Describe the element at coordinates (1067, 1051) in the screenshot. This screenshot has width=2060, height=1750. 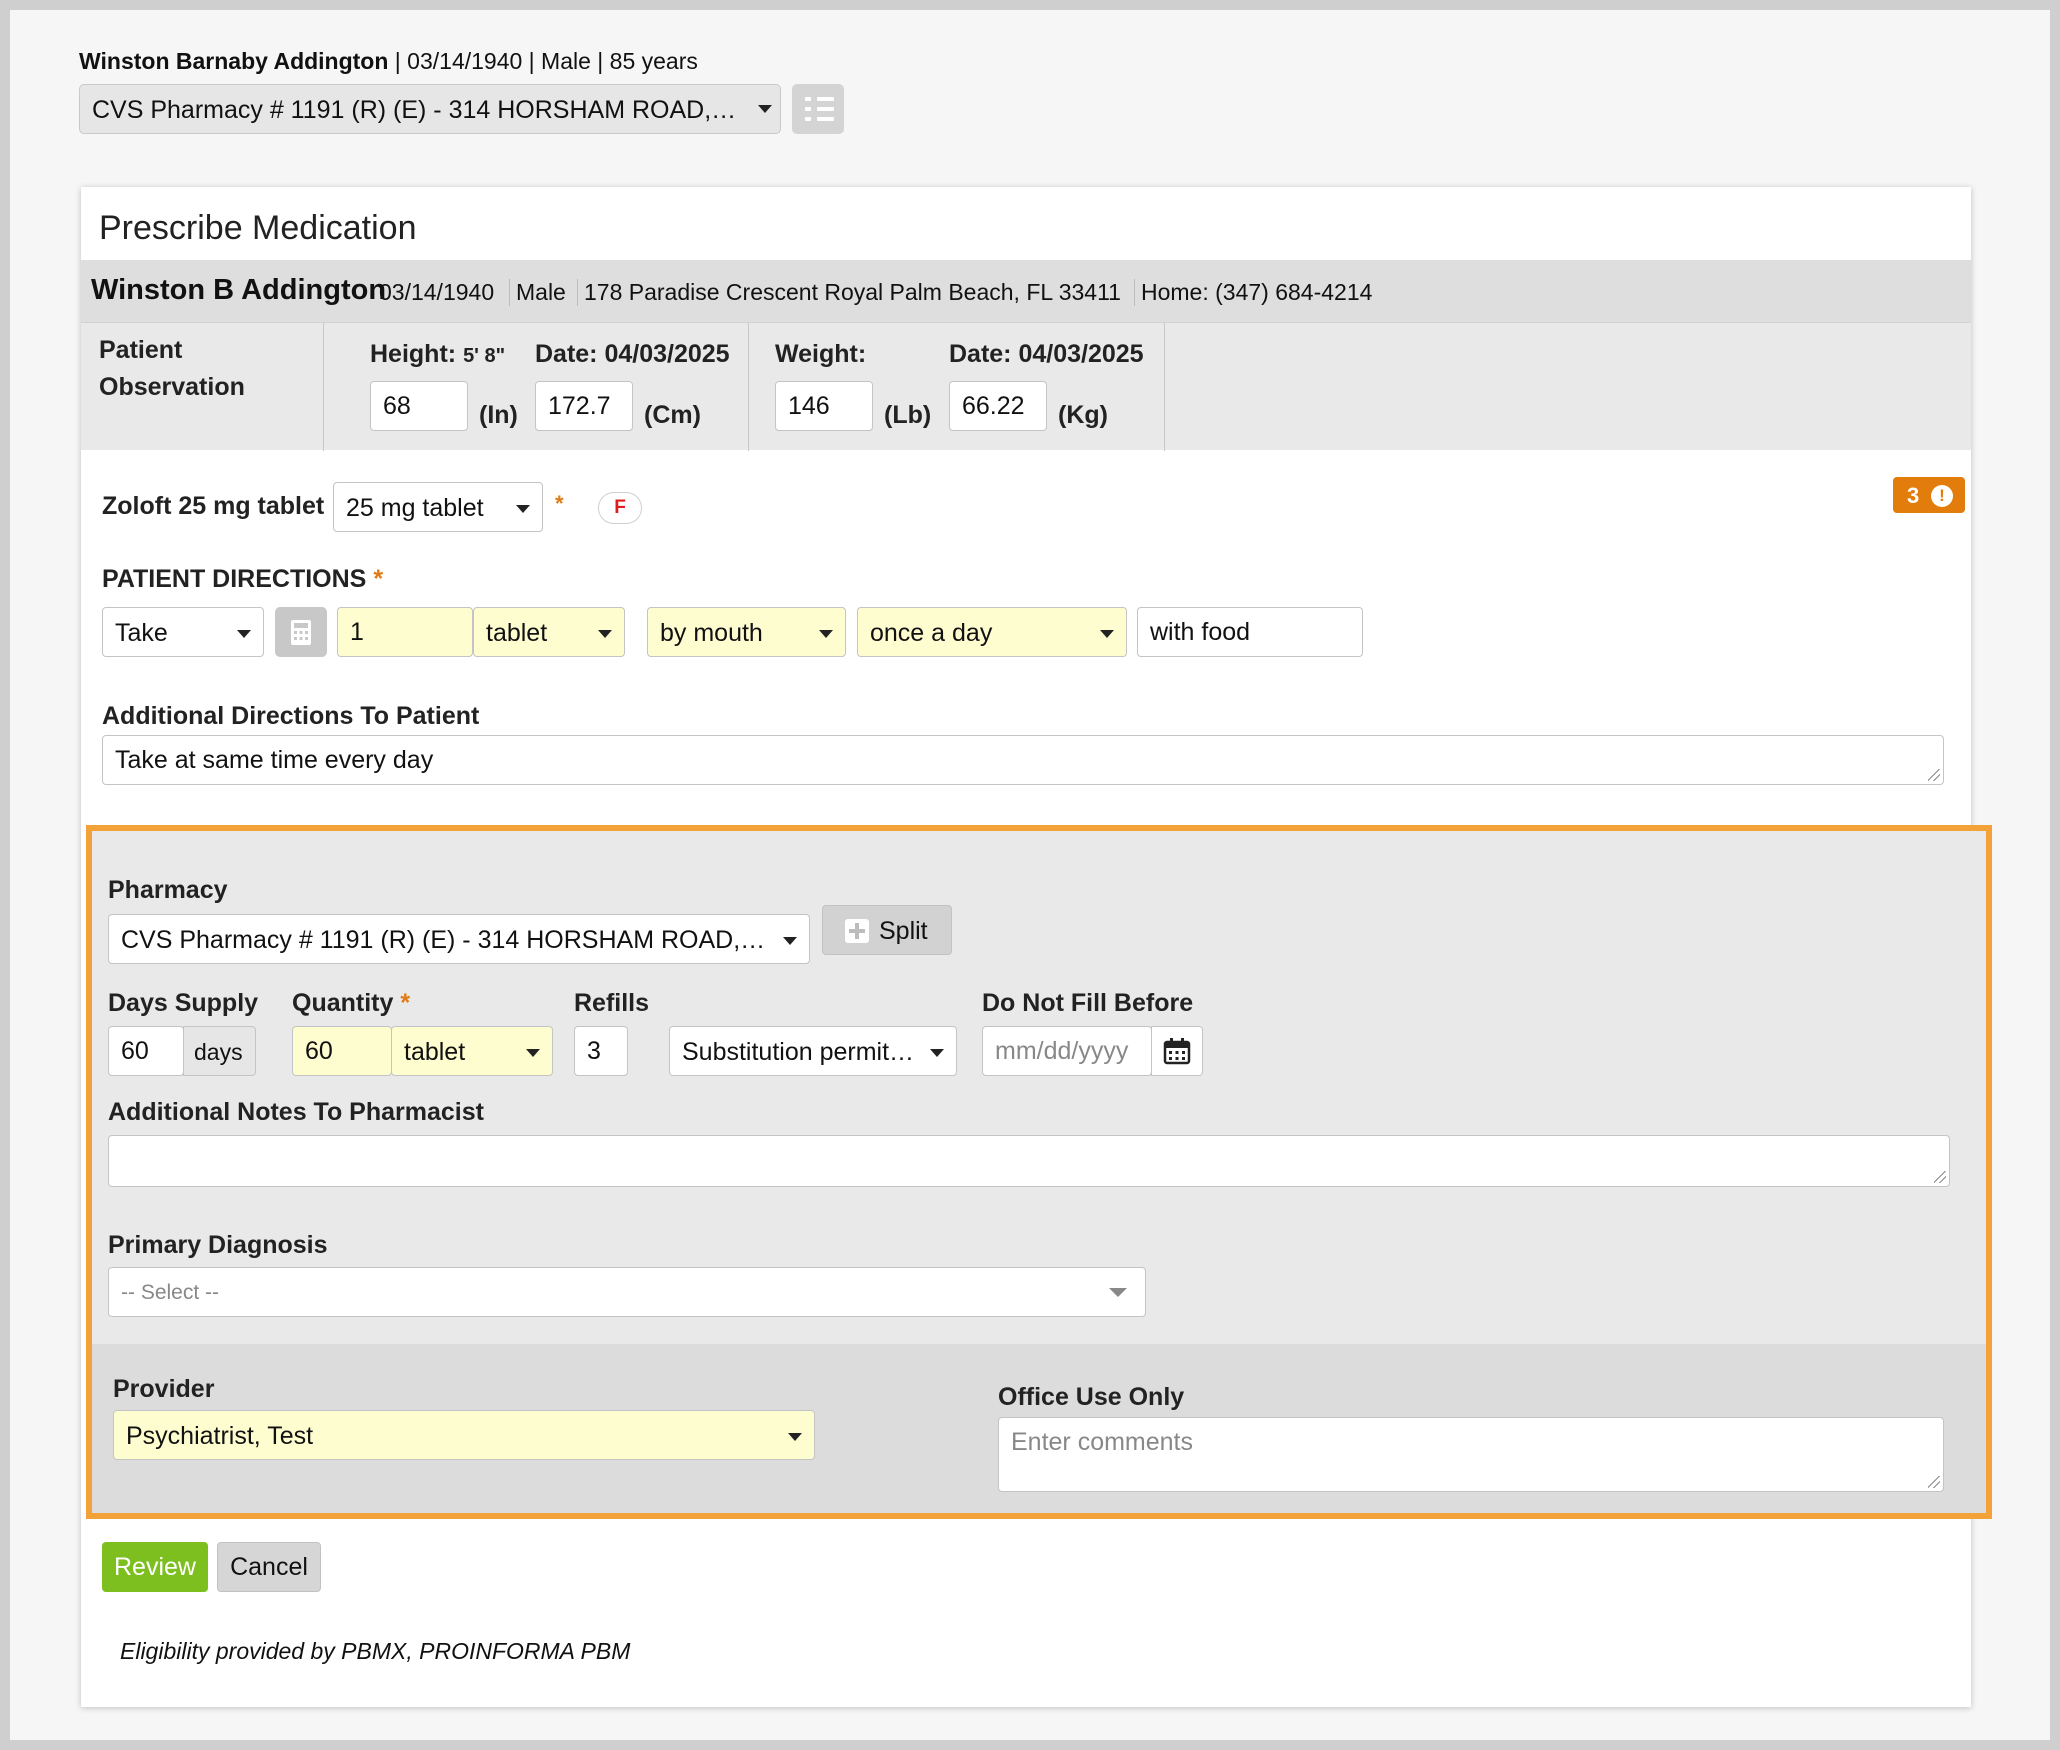
I see `do-not-fill-before-input: mm/dd/yyyy` at that location.